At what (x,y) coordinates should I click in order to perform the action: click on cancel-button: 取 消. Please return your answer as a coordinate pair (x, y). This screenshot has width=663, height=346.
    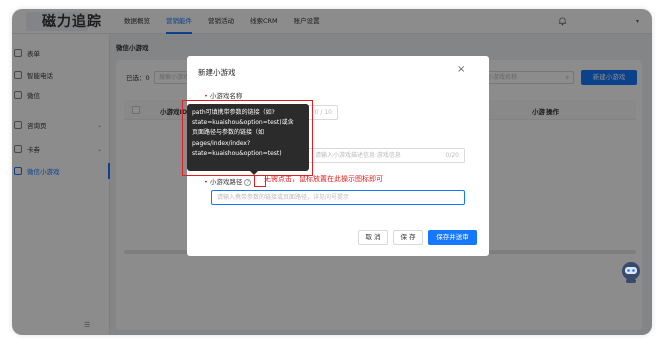
    Looking at the image, I should click on (373, 237).